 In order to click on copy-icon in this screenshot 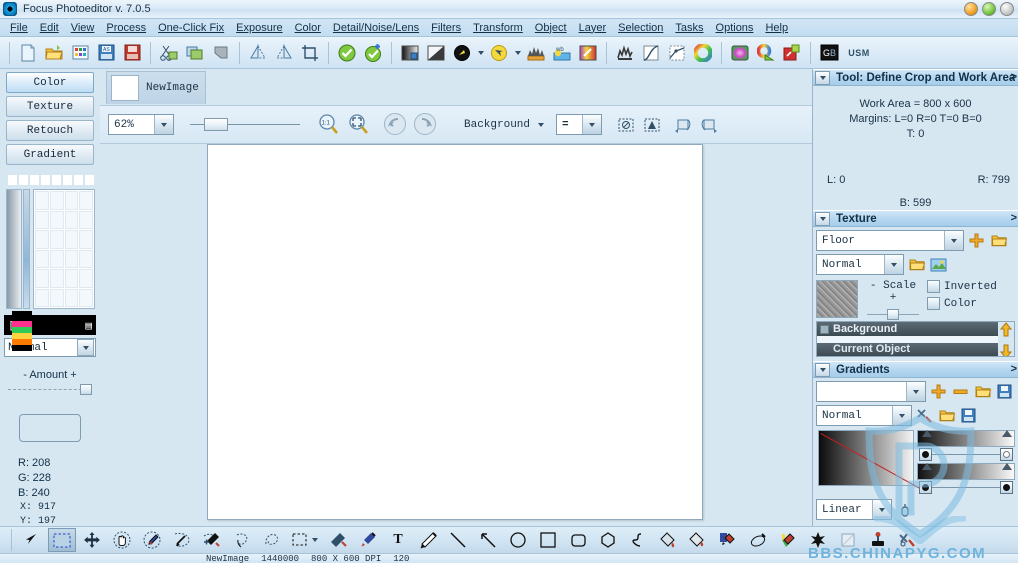, I will do `click(195, 53)`.